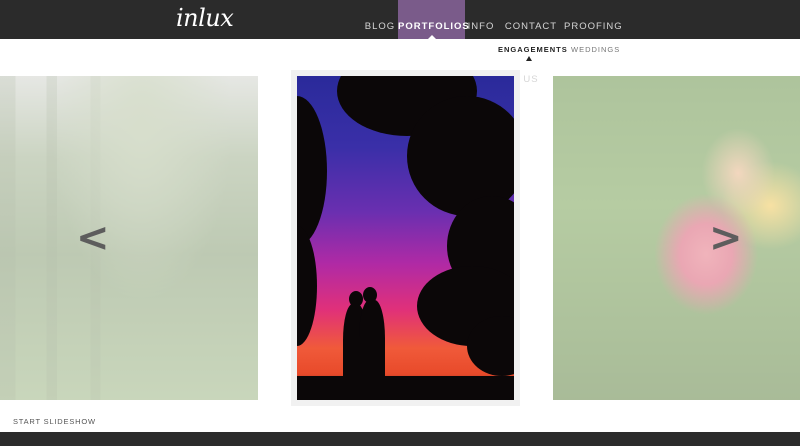 This screenshot has height=446, width=800. Describe the element at coordinates (595, 49) in the screenshot. I see `subnav-weddings: WEDDINGS` at that location.